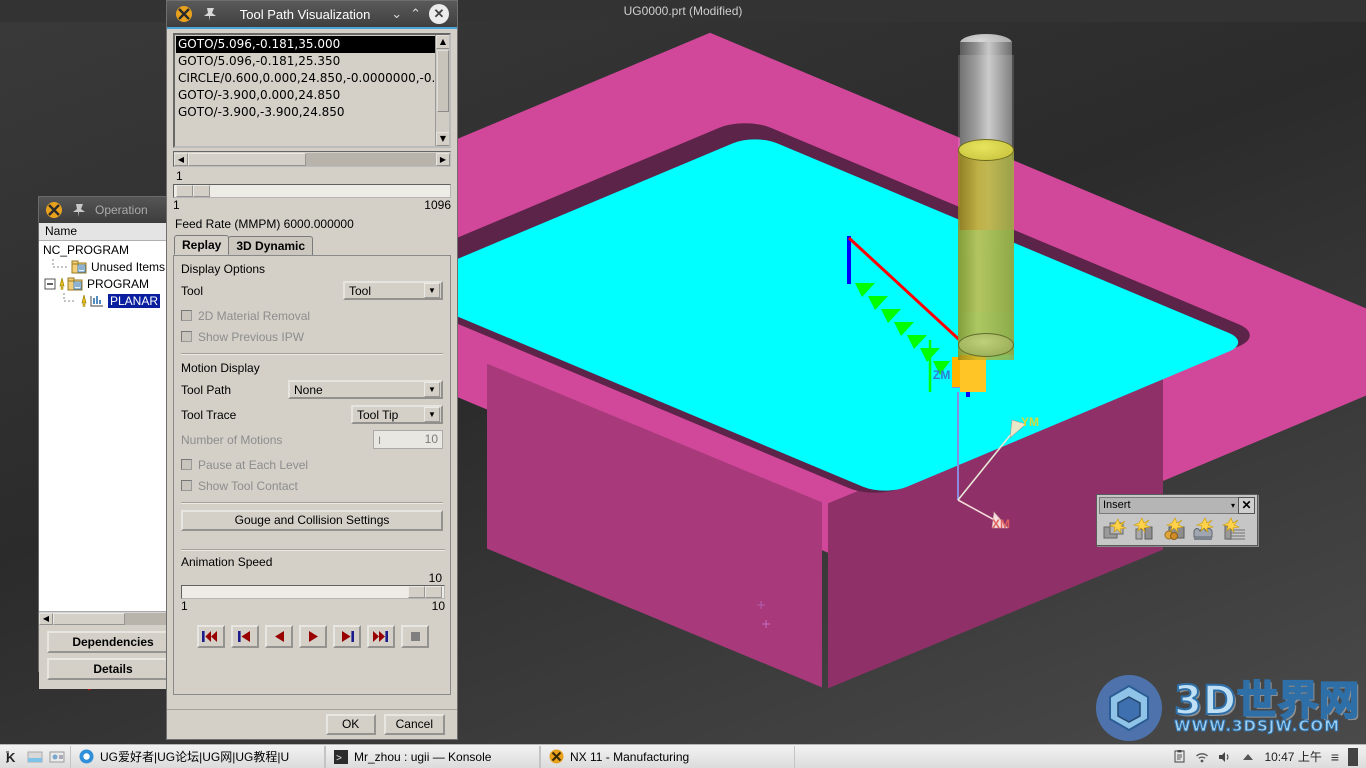  What do you see at coordinates (416, 592) in the screenshot?
I see `animation-speed-thumb-a` at bounding box center [416, 592].